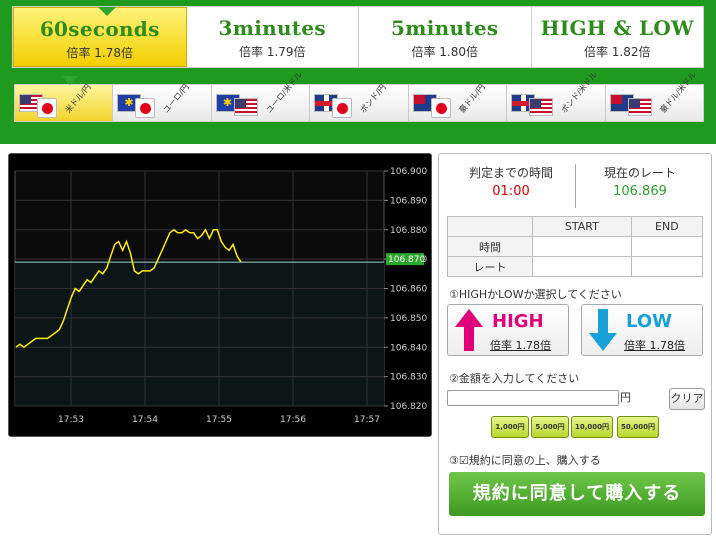 The height and width of the screenshot is (537, 716). I want to click on time-value: 01:00, so click(511, 191).